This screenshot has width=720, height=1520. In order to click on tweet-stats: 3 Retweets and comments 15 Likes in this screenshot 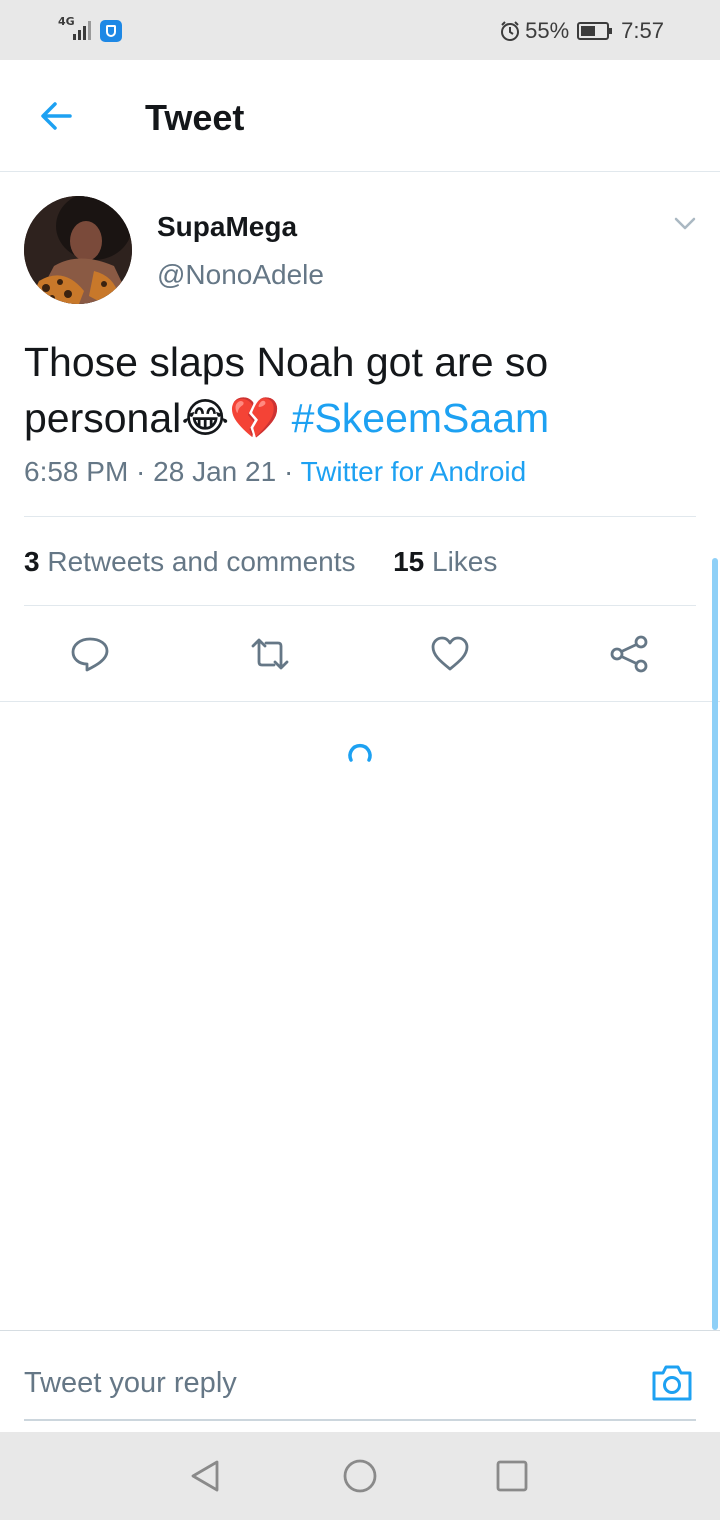, I will do `click(260, 562)`.